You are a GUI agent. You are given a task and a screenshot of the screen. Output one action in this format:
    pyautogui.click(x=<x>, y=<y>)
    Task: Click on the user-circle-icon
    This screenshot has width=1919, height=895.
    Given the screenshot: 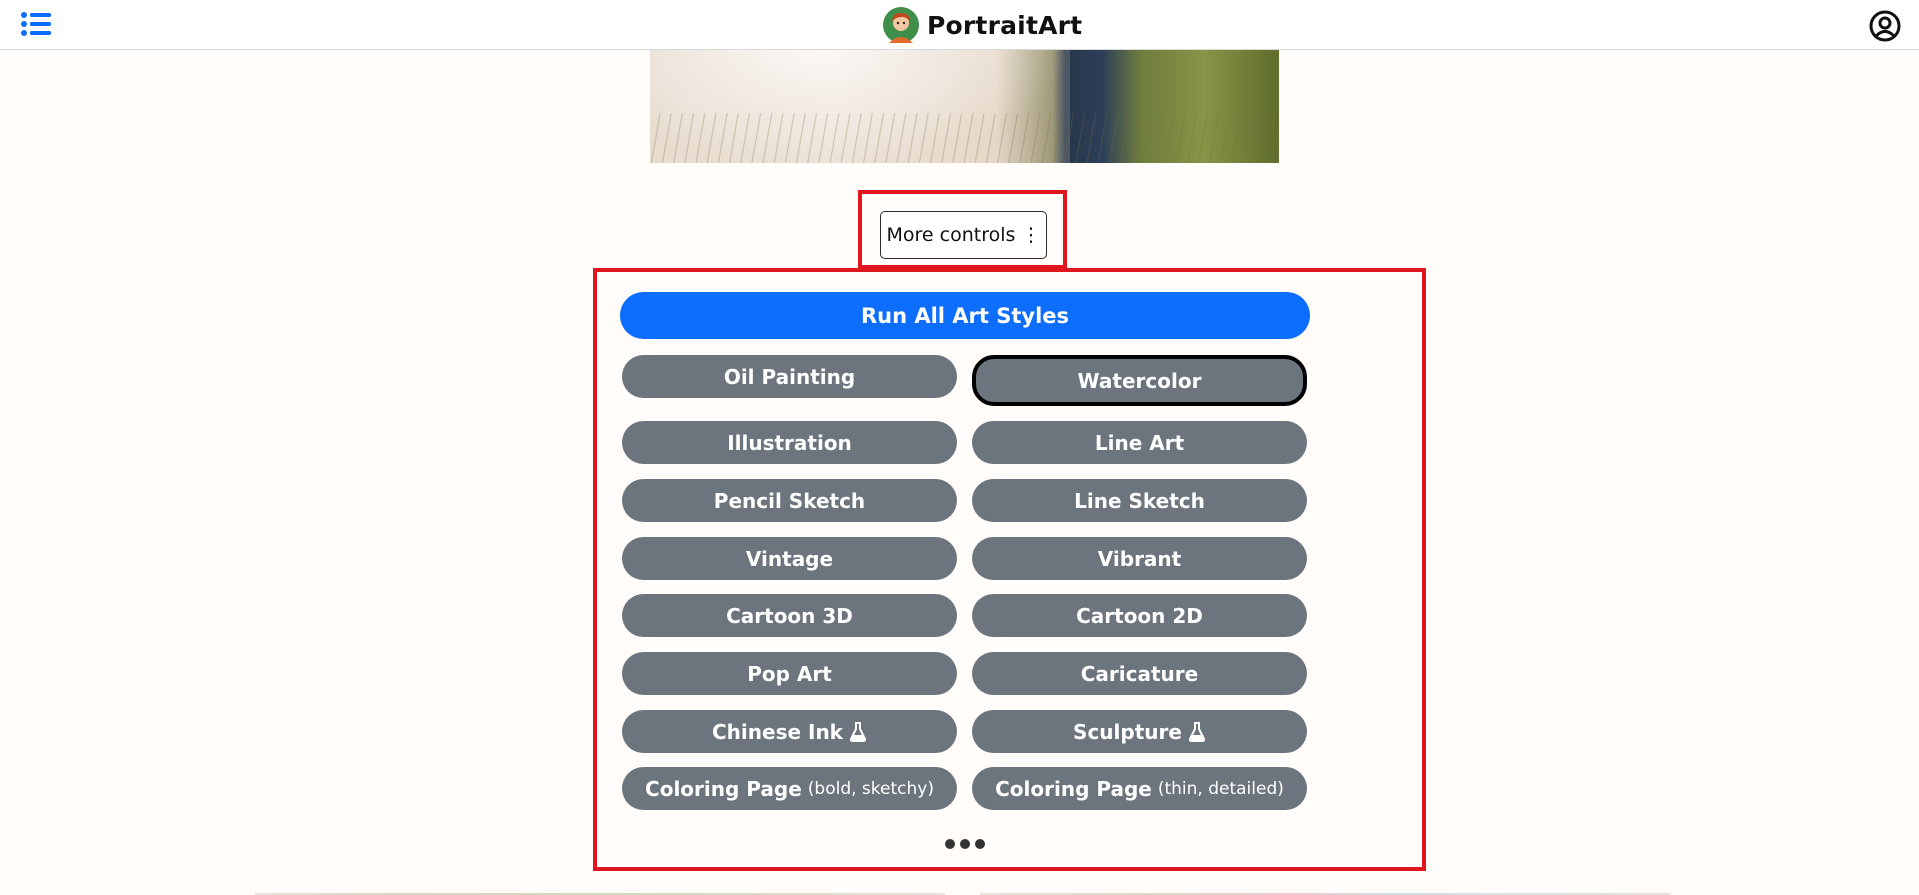 What is the action you would take?
    pyautogui.click(x=1885, y=26)
    